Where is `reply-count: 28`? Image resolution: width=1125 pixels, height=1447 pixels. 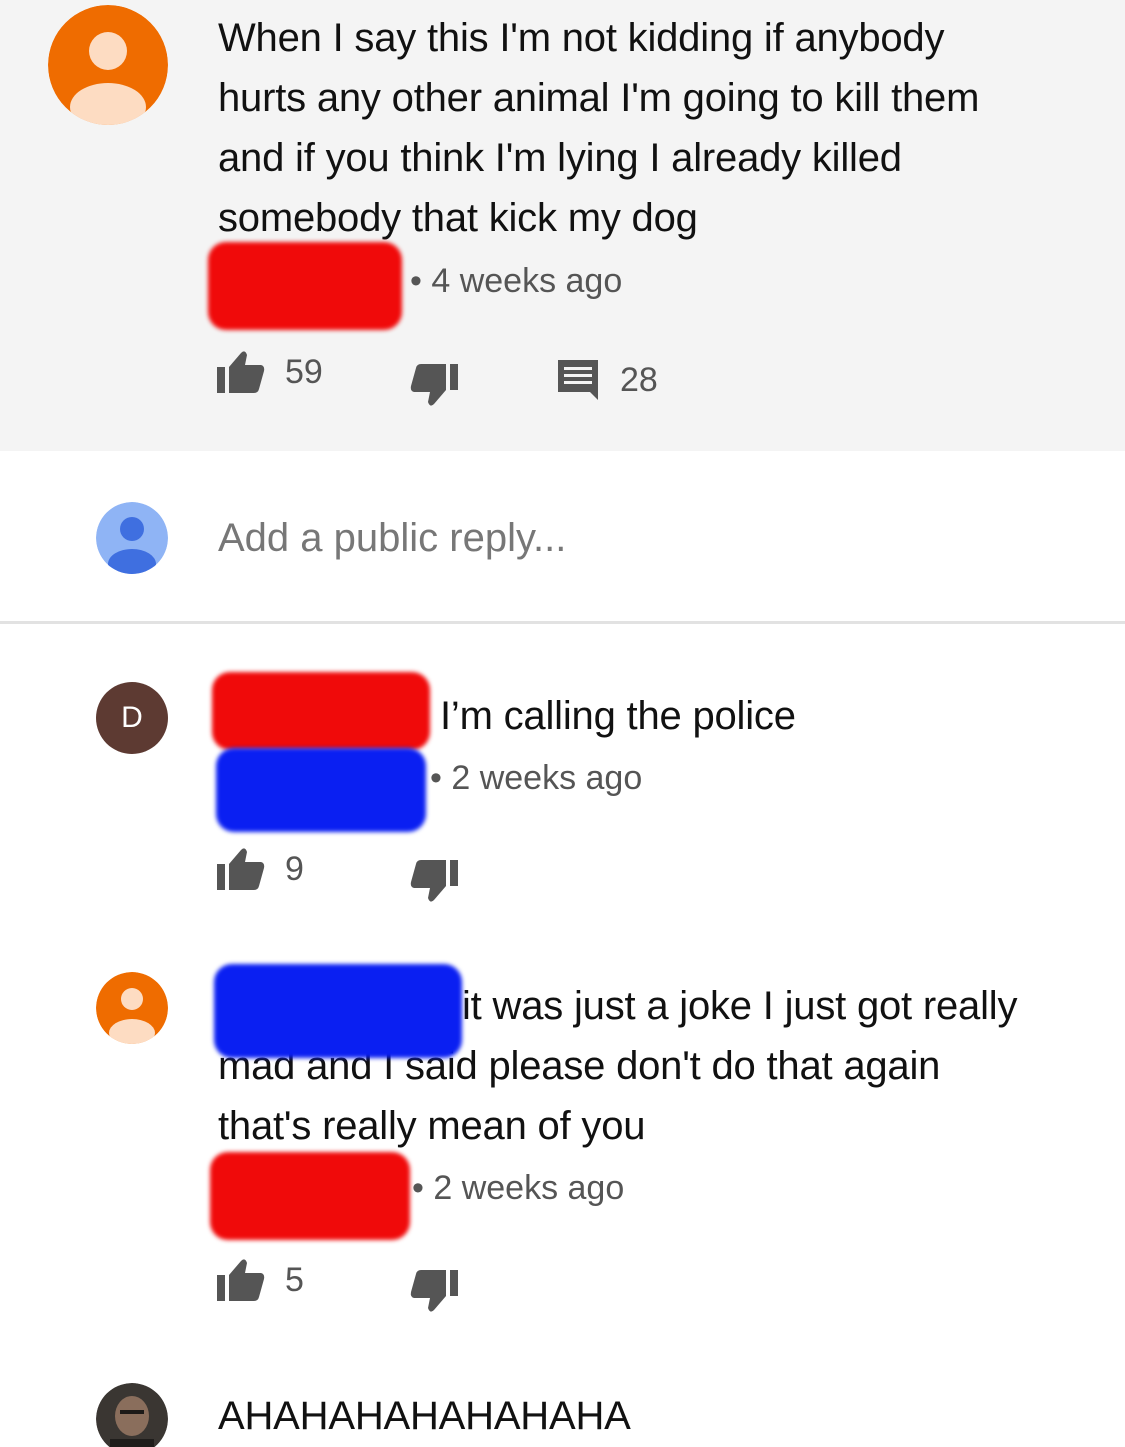 reply-count: 28 is located at coordinates (639, 379).